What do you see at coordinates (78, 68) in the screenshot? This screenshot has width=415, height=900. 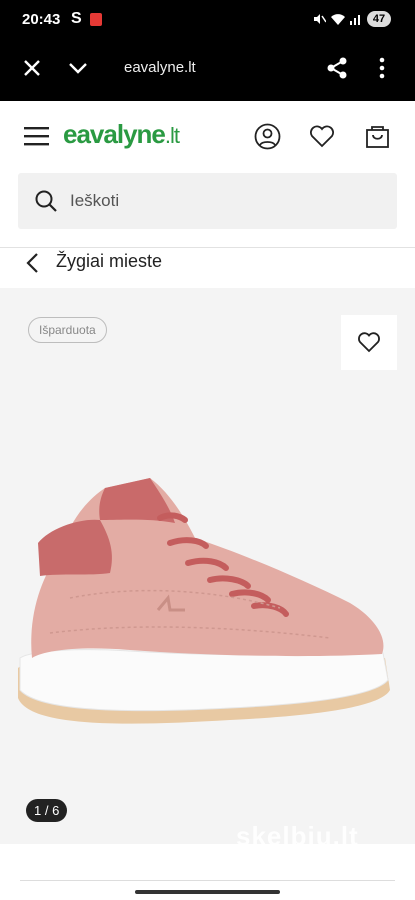 I see `chevron-down-icon` at bounding box center [78, 68].